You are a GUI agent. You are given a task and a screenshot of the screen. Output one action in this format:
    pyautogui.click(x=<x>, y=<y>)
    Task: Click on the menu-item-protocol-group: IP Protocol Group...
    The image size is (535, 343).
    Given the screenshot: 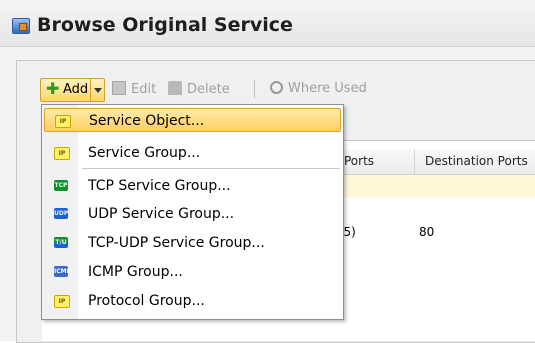 What is the action you would take?
    pyautogui.click(x=192, y=301)
    